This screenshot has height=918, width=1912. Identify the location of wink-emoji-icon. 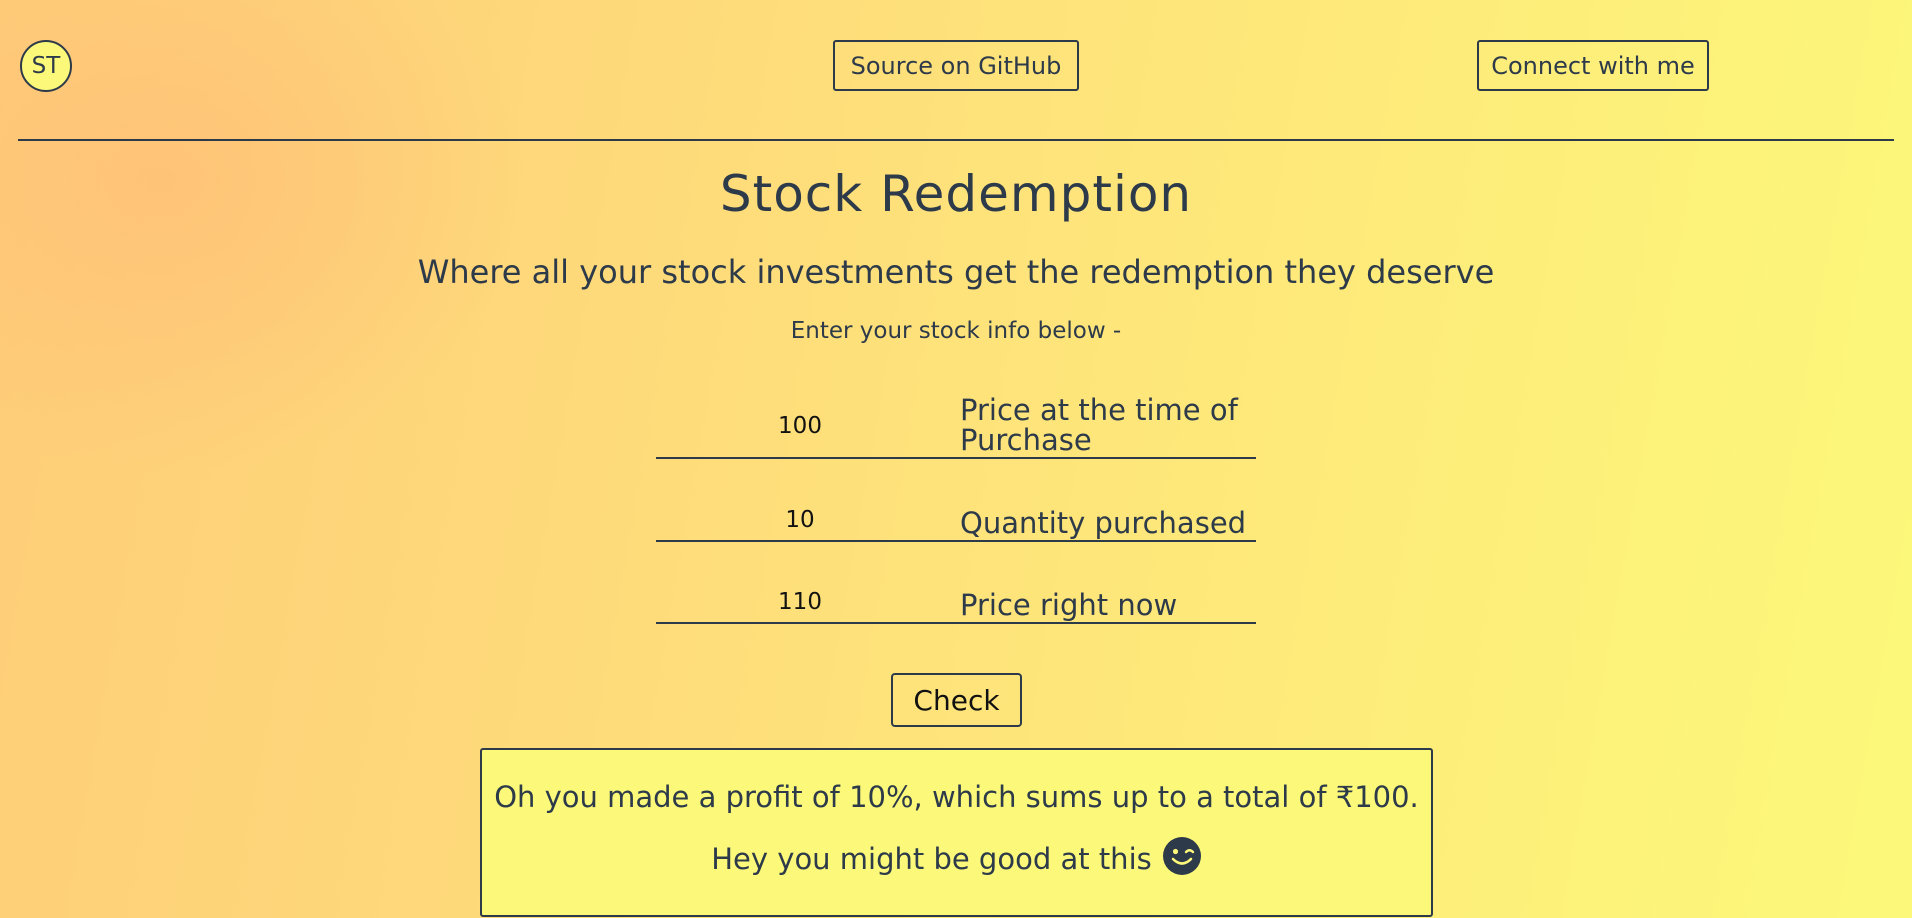
(1182, 856).